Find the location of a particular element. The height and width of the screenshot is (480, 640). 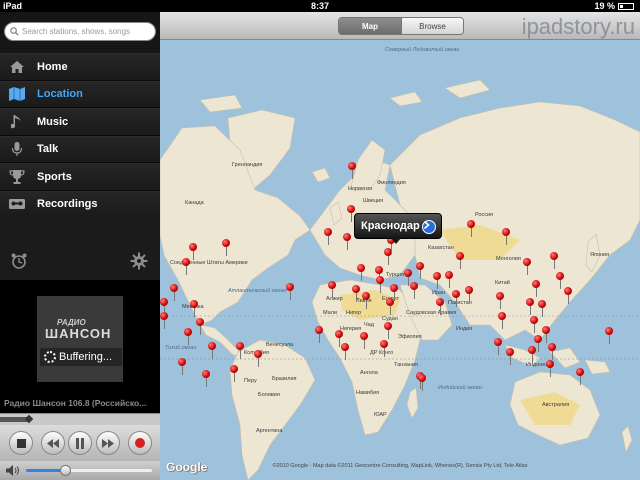

city-callout: Краснодар is located at coordinates (398, 228).